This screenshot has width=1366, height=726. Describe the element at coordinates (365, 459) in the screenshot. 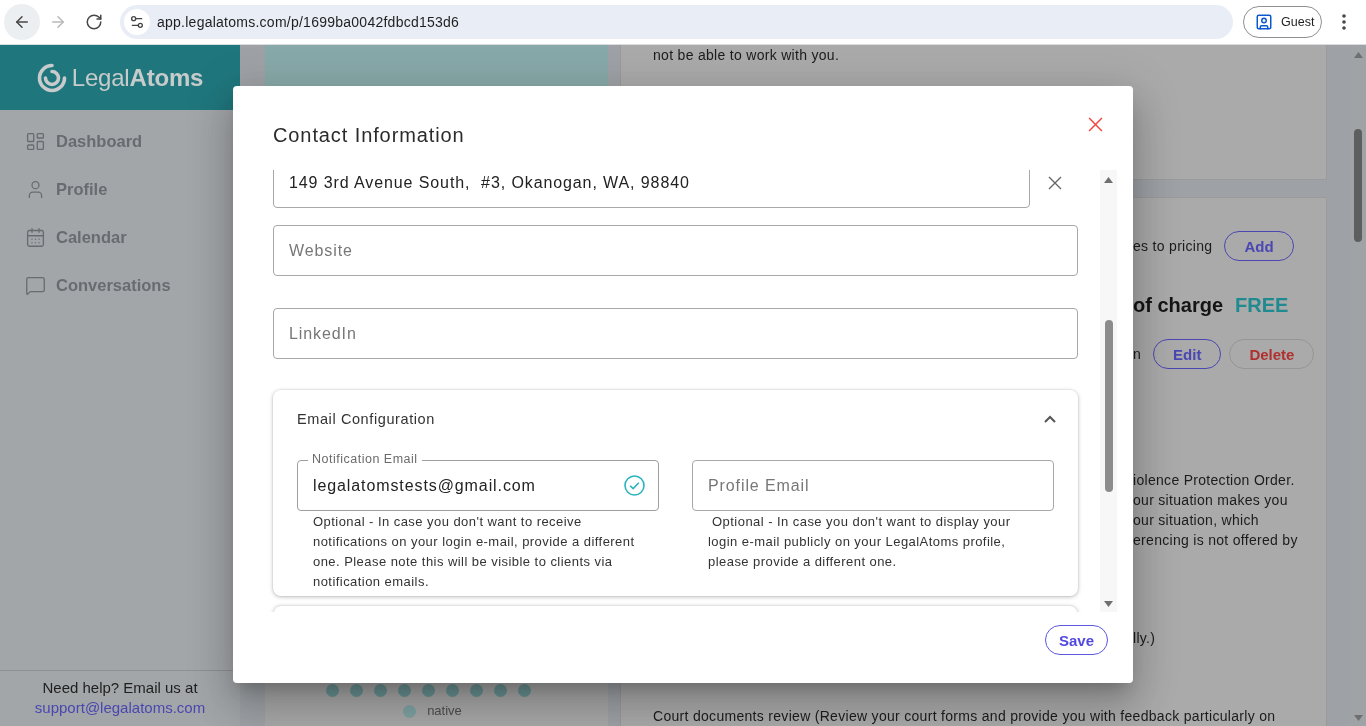

I see `field-label: Notification Email` at that location.